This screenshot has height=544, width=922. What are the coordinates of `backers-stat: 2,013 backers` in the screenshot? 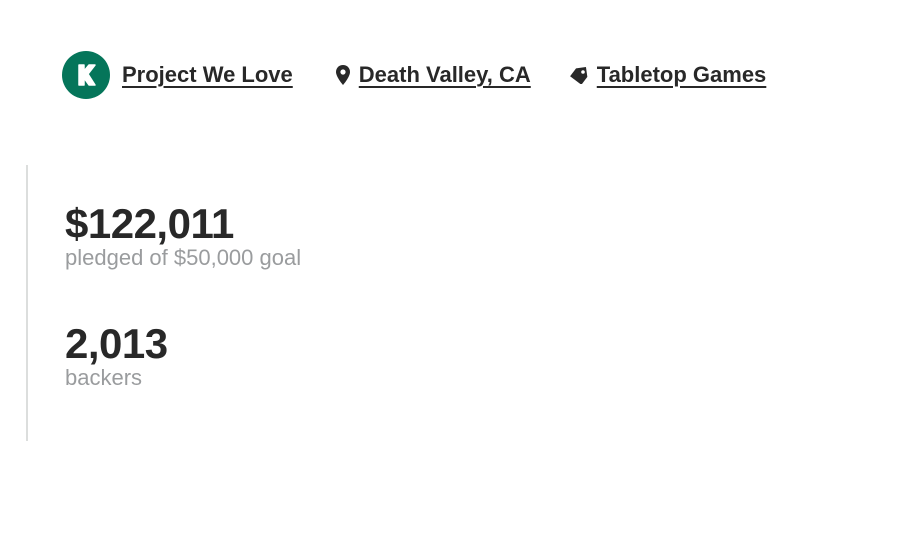 It's located at (116, 355).